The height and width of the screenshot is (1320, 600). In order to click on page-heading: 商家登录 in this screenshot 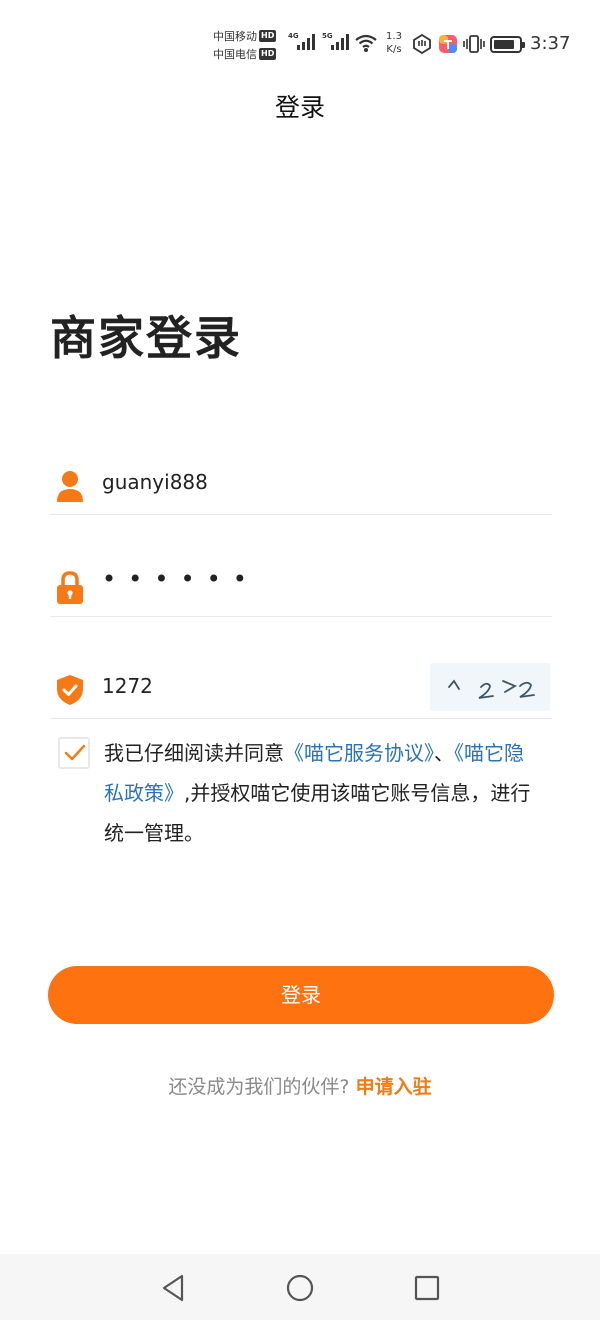, I will do `click(146, 338)`.